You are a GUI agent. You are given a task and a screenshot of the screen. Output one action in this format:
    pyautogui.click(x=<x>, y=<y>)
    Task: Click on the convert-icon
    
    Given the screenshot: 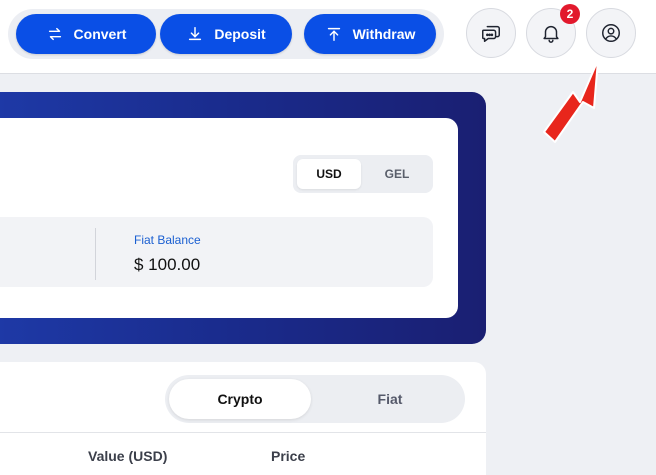 What is the action you would take?
    pyautogui.click(x=54, y=34)
    